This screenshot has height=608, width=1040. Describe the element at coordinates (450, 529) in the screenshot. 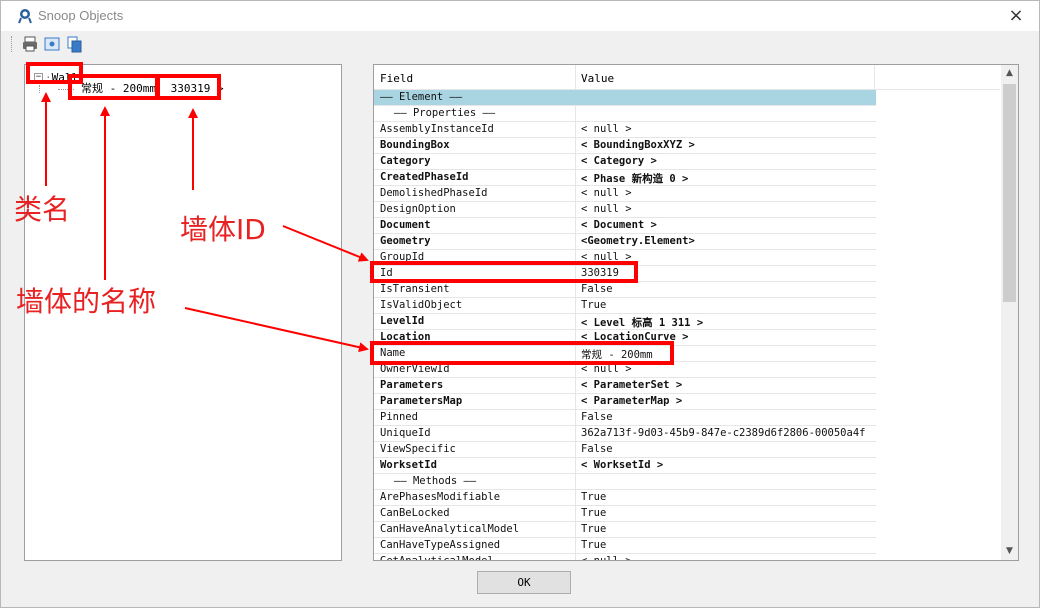

I see `field-cell: CanHaveAnalyticalModel` at that location.